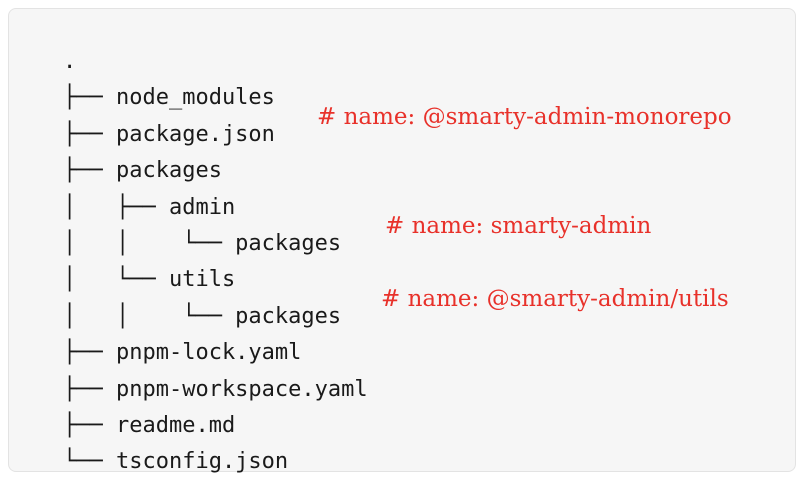  I want to click on tree-line-packages: ├── packages, so click(203, 159).